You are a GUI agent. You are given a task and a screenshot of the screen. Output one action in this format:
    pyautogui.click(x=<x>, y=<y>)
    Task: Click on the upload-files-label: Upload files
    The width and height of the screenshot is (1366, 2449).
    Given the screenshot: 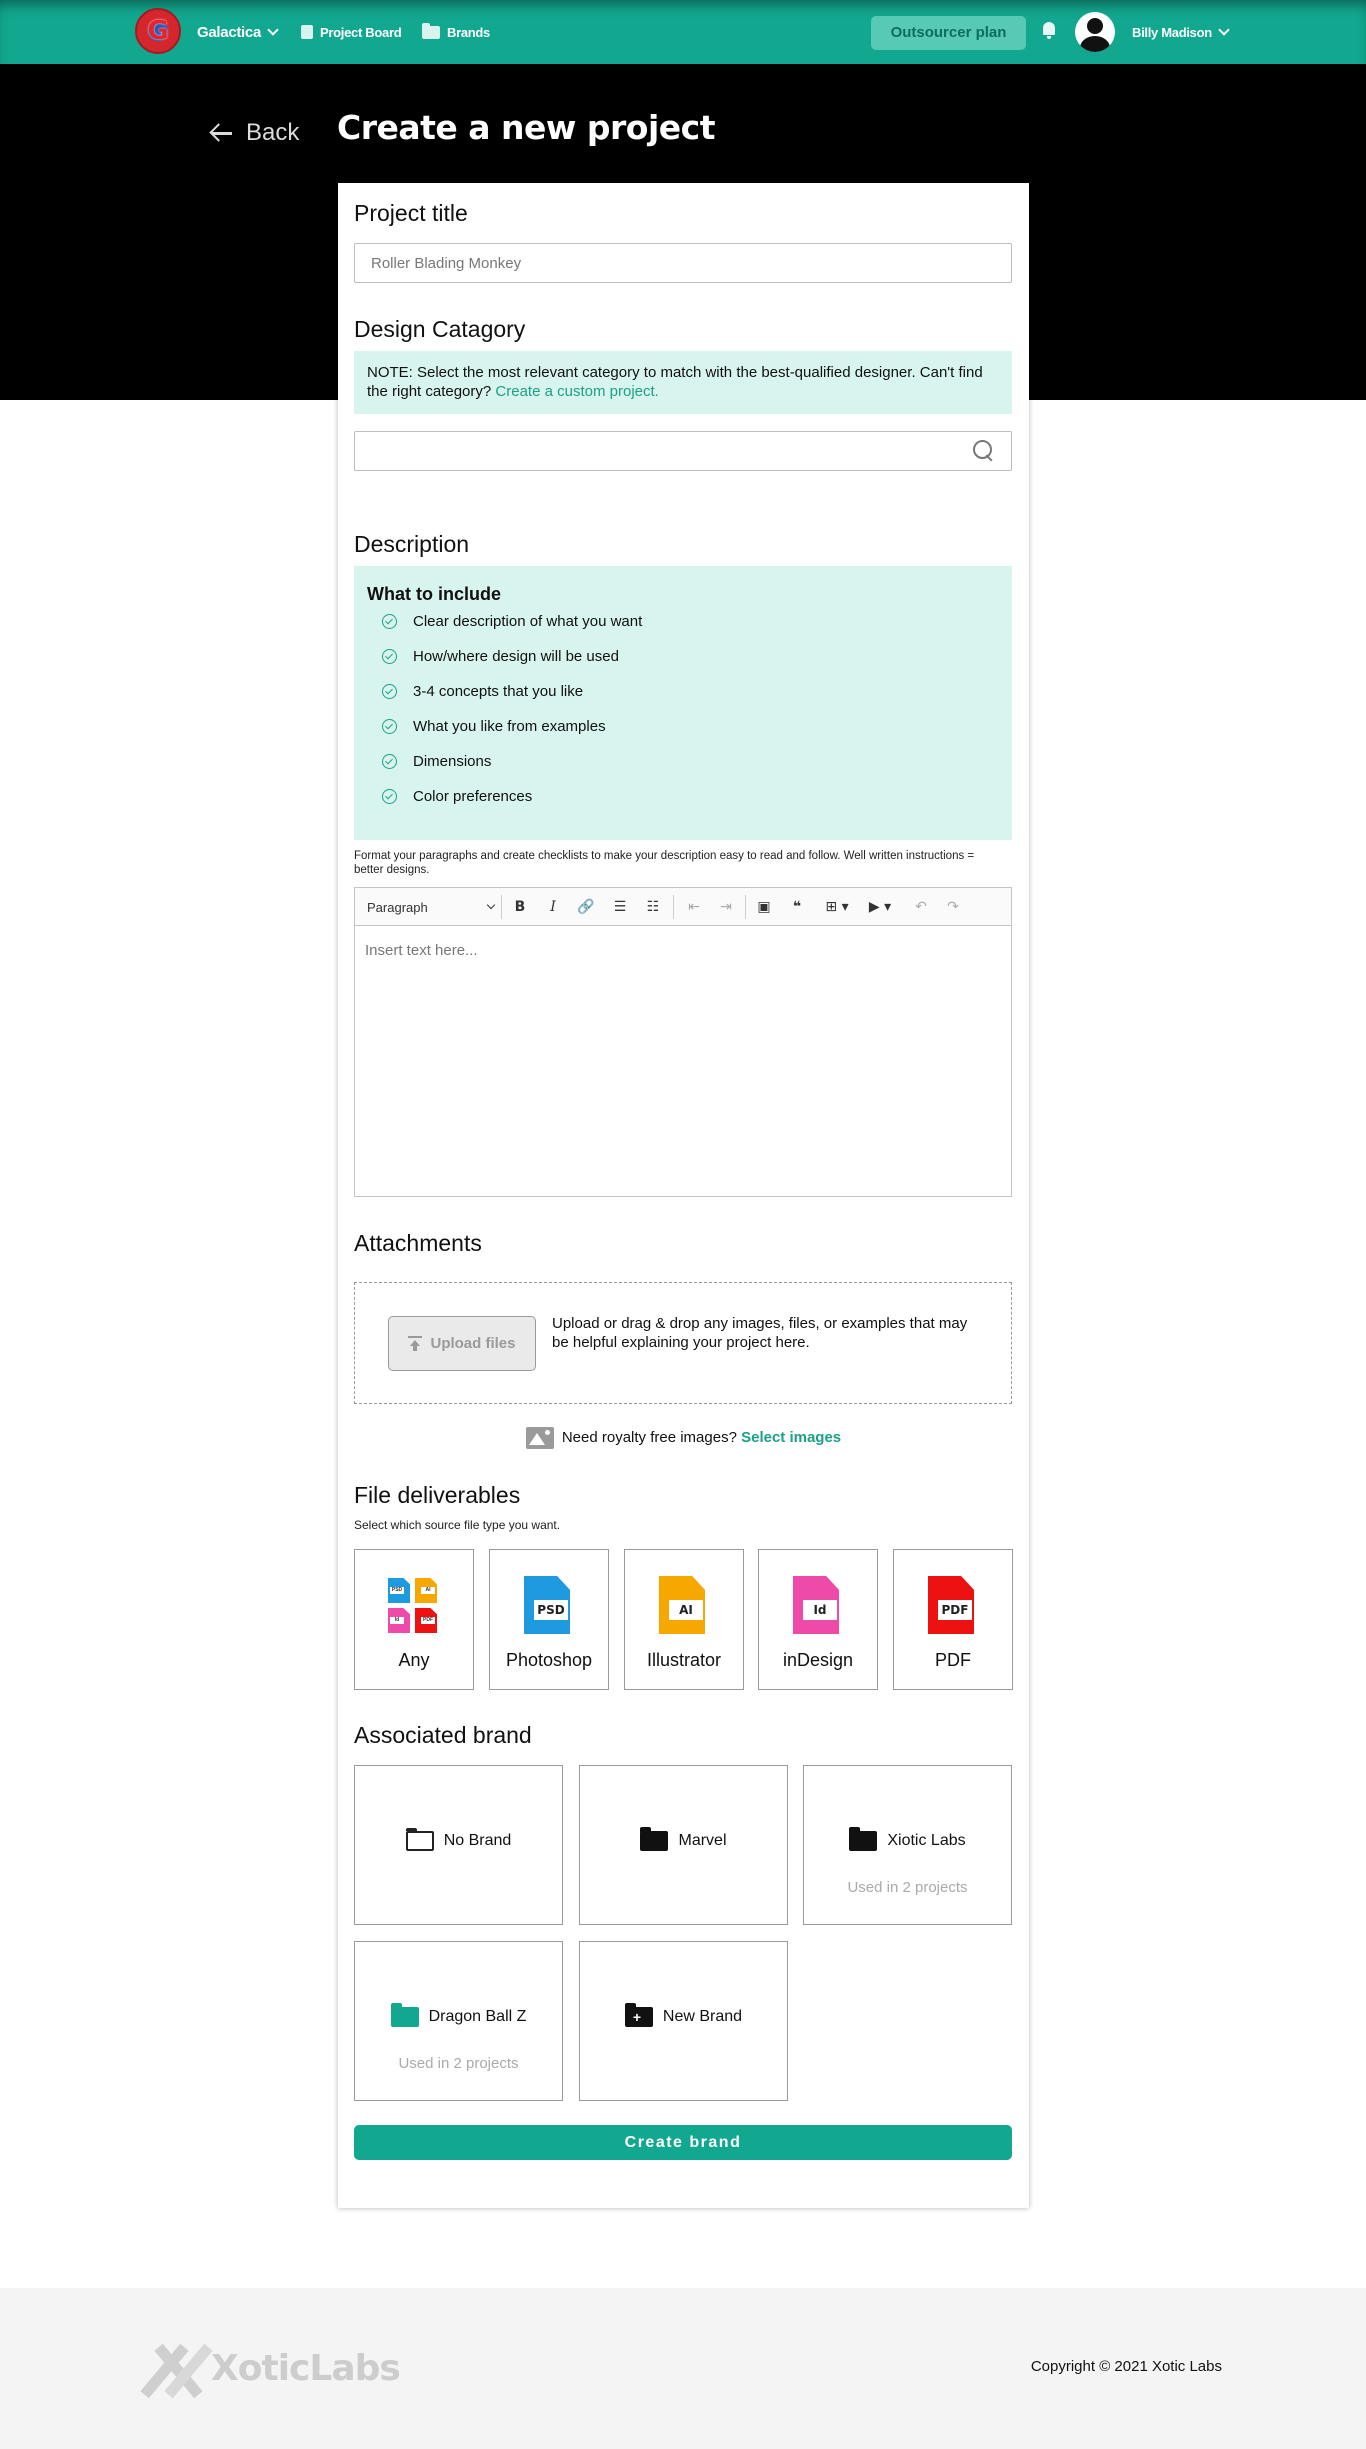 What is the action you would take?
    pyautogui.click(x=473, y=1343)
    